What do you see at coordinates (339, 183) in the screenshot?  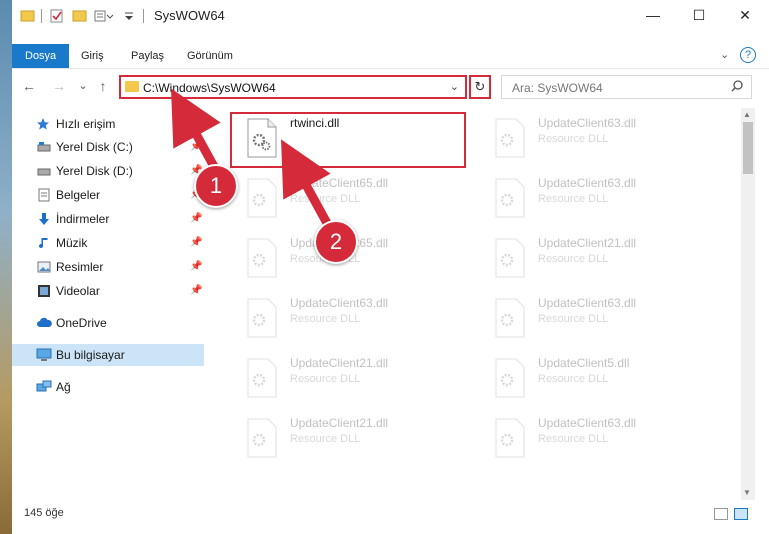 I see `file-name: UpdateClient65.dll` at bounding box center [339, 183].